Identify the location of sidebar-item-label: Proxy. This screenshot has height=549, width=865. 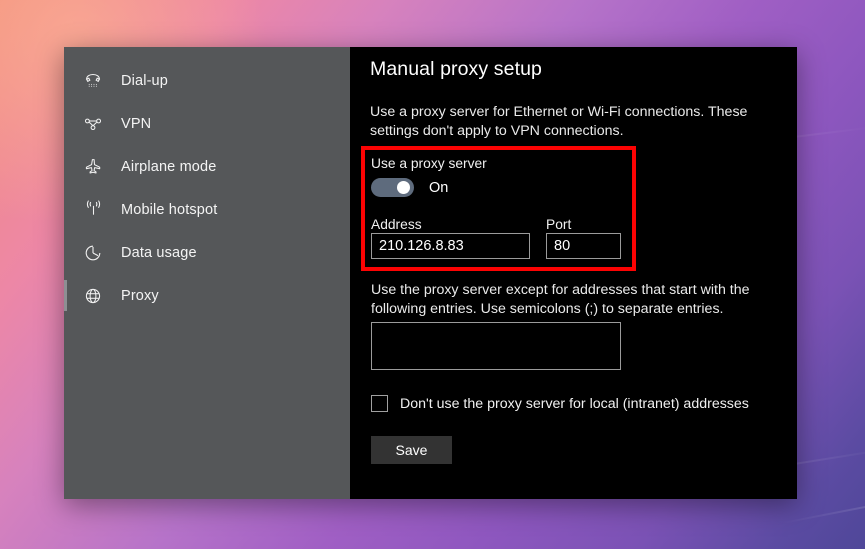
(140, 295).